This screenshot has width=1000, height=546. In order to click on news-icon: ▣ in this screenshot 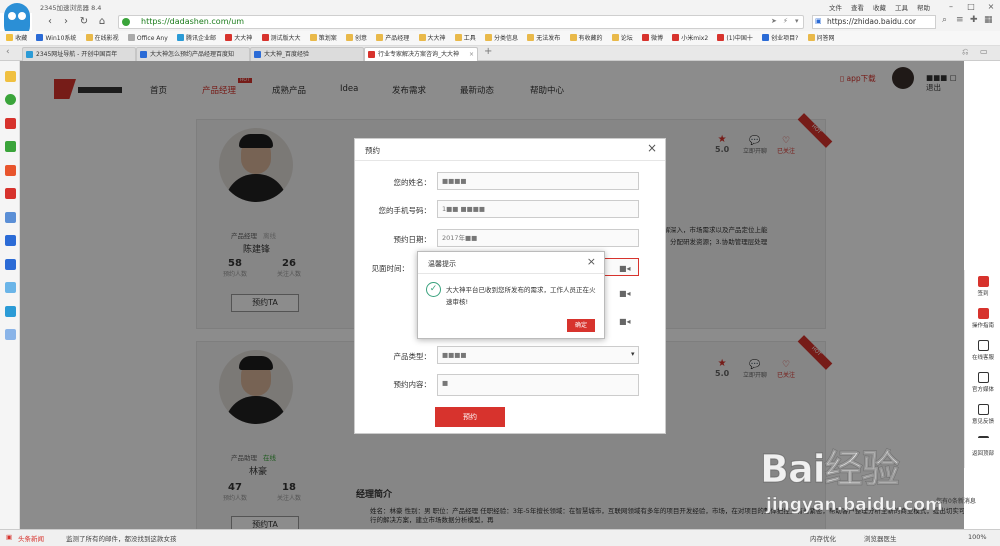, I will do `click(9, 537)`.